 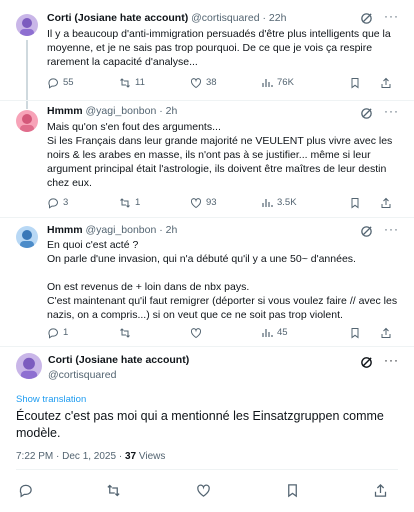 I want to click on views-count: 37, so click(x=130, y=456).